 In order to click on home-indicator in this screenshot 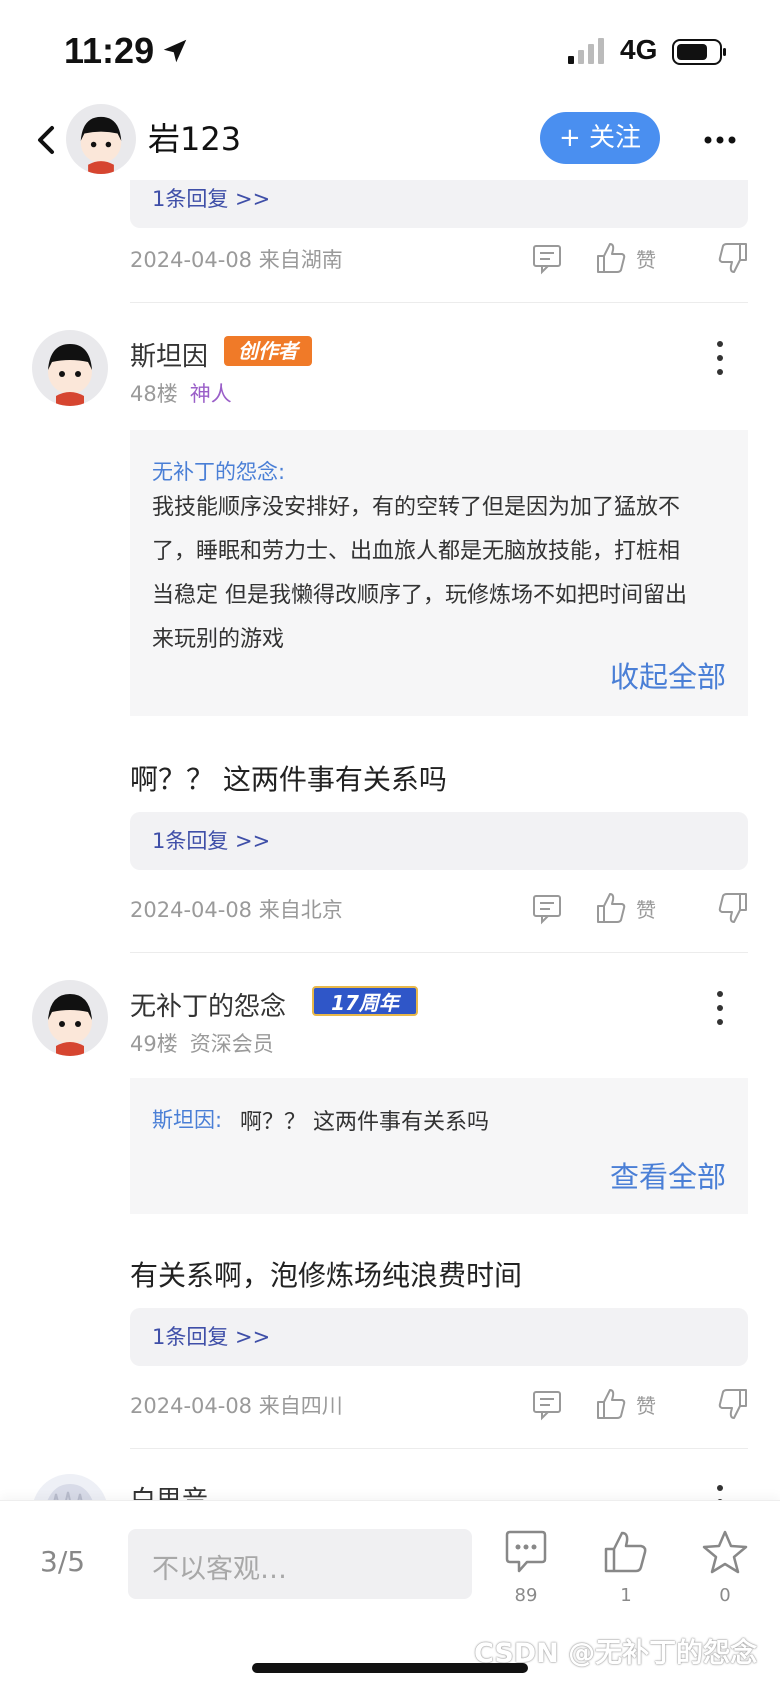, I will do `click(390, 1668)`.